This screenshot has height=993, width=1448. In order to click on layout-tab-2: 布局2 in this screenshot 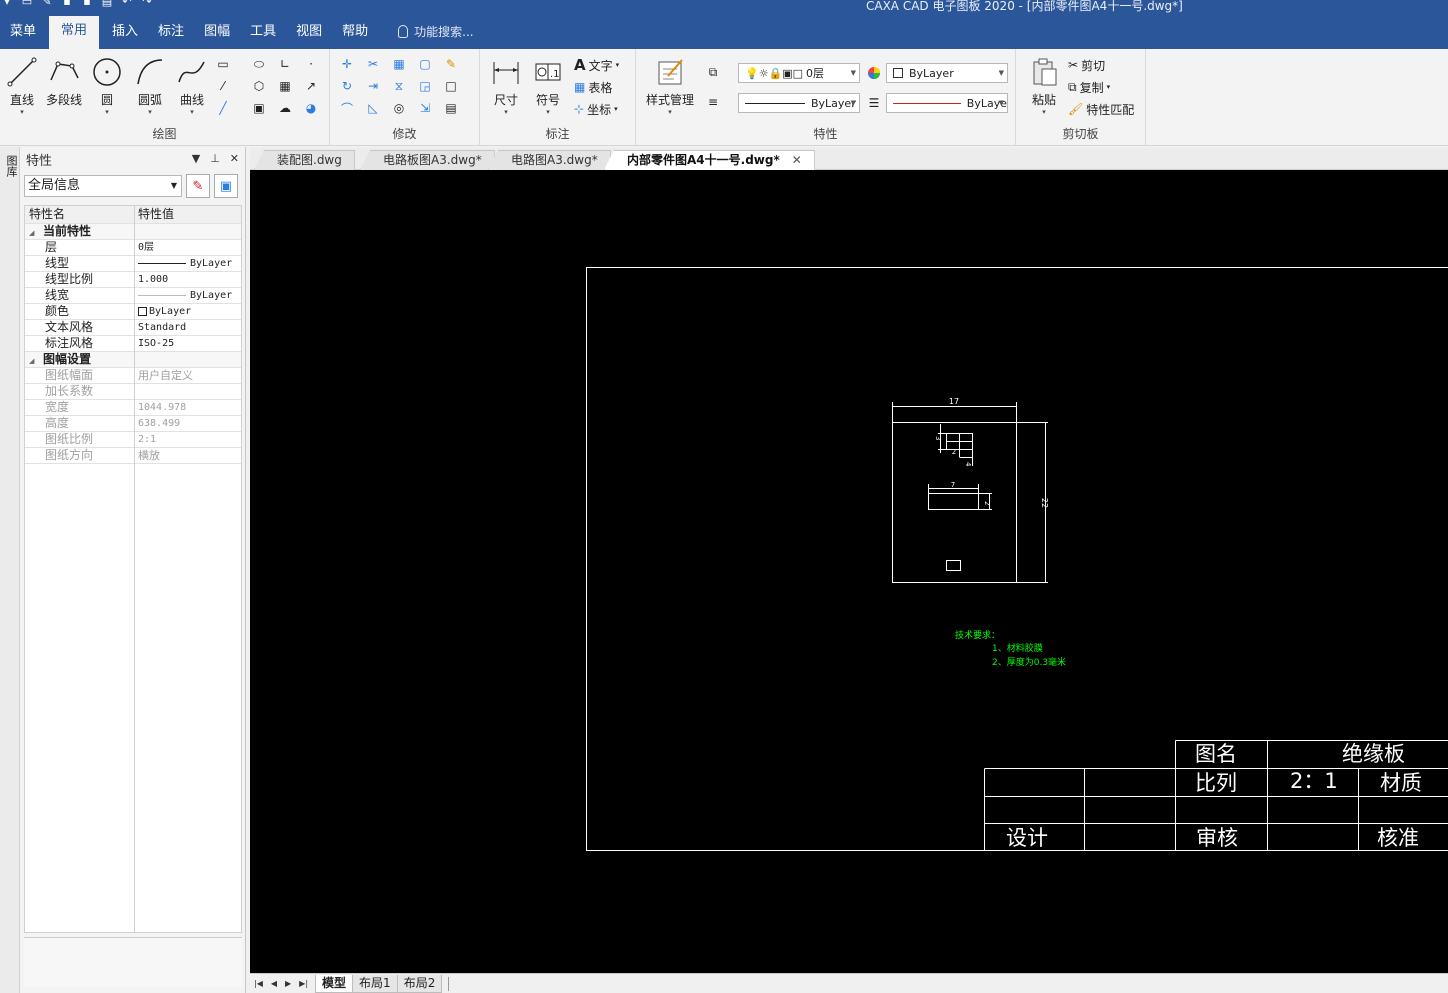, I will do `click(419, 983)`.